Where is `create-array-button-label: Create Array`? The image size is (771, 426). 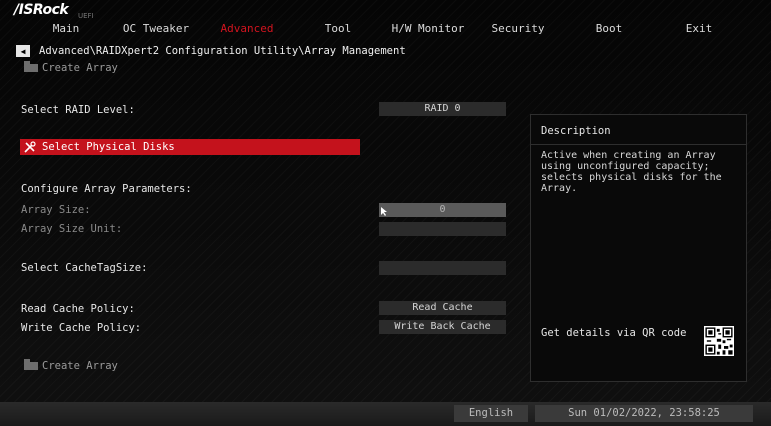 create-array-button-label: Create Array is located at coordinates (80, 366).